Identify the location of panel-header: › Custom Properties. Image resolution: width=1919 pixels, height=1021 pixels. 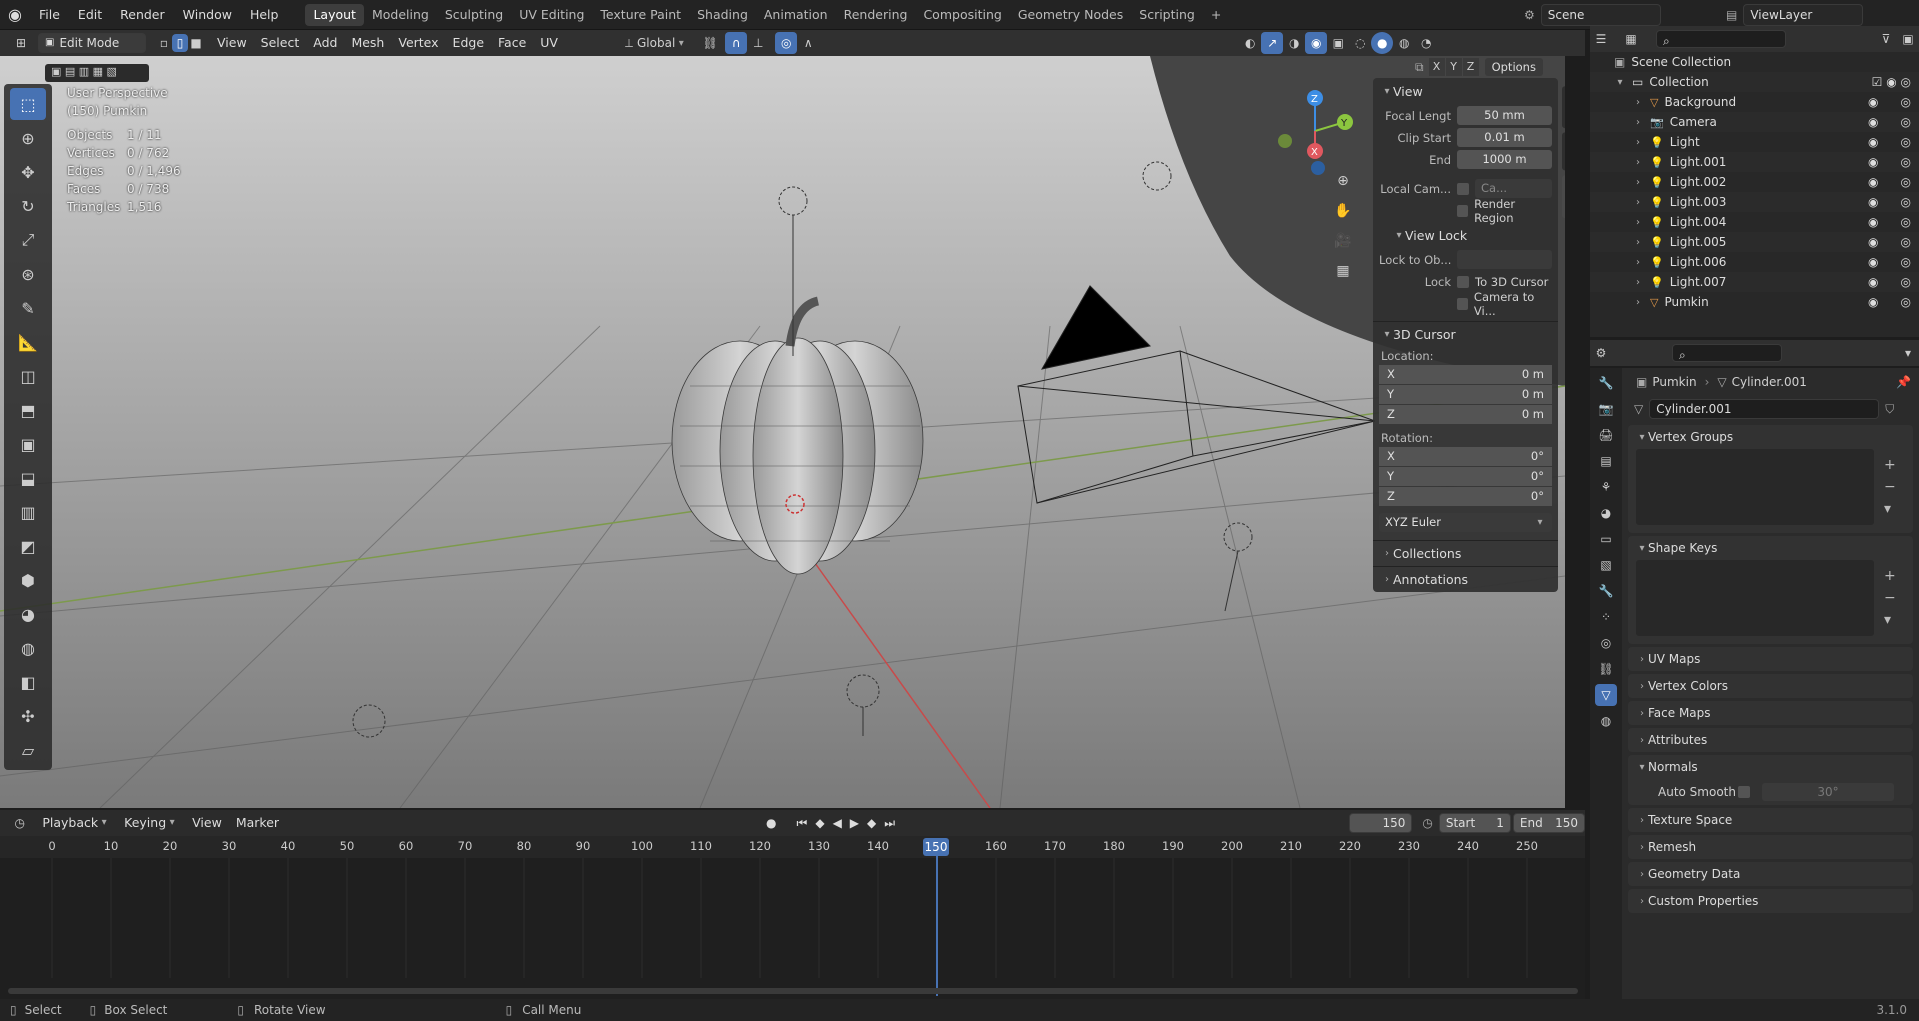
(1770, 901).